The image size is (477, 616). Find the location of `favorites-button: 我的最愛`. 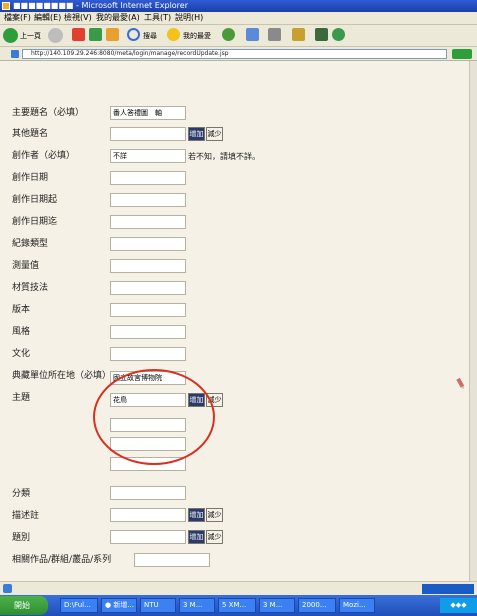

favorites-button: 我的最愛 is located at coordinates (192, 35).